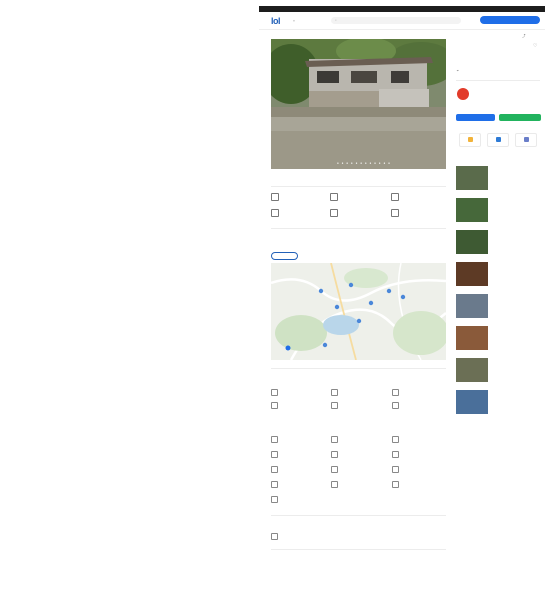 The height and width of the screenshot is (589, 545). Describe the element at coordinates (475, 117) in the screenshot. I see `call-button` at that location.